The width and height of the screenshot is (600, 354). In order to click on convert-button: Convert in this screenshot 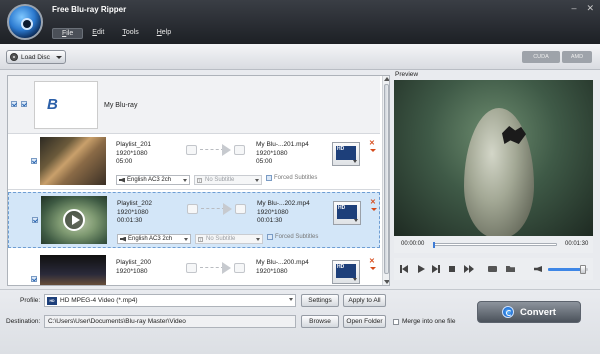, I will do `click(529, 312)`.